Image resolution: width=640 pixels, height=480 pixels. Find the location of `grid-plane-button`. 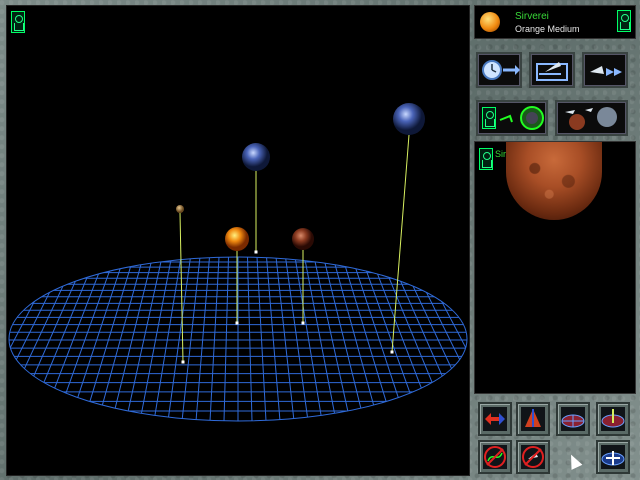

grid-plane-button is located at coordinates (573, 419).